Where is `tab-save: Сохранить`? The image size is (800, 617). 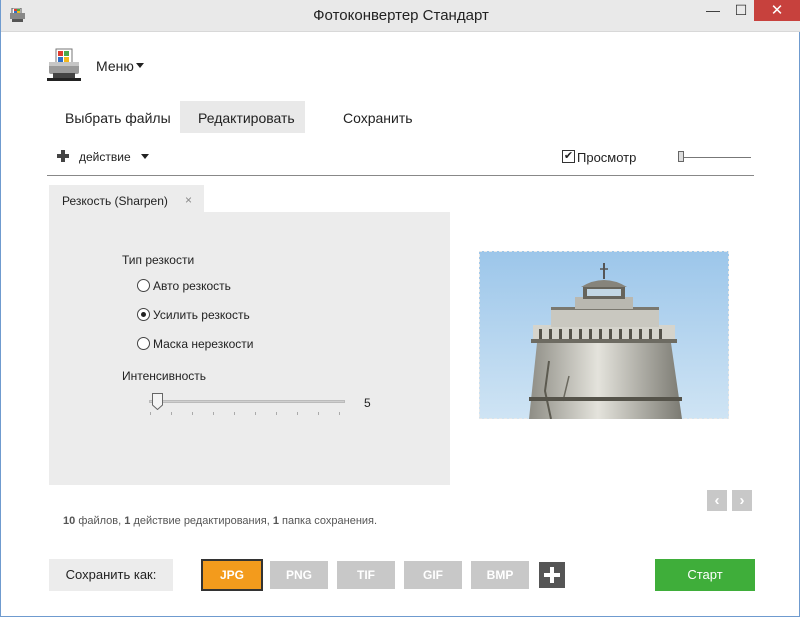
tab-save: Сохранить is located at coordinates (378, 117).